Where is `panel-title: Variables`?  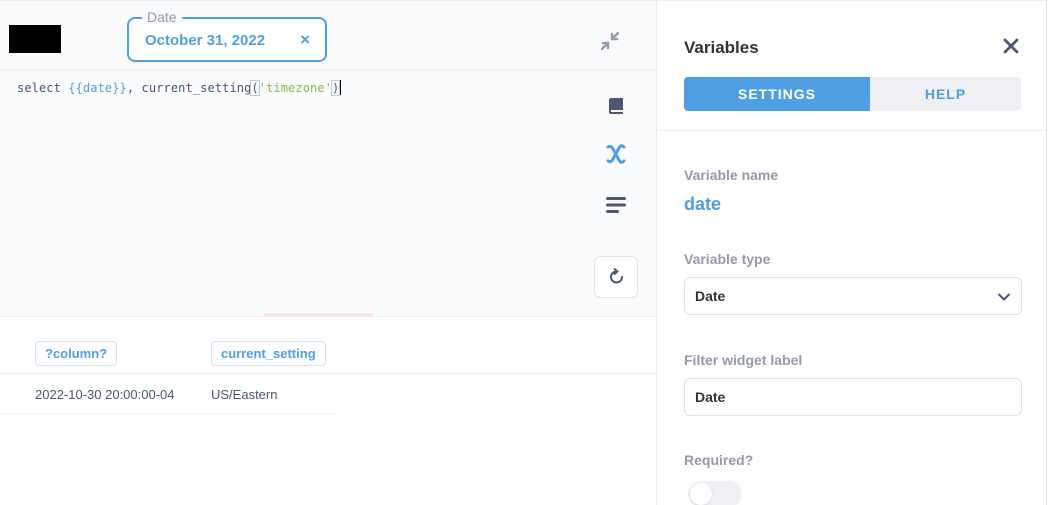 panel-title: Variables is located at coordinates (721, 47).